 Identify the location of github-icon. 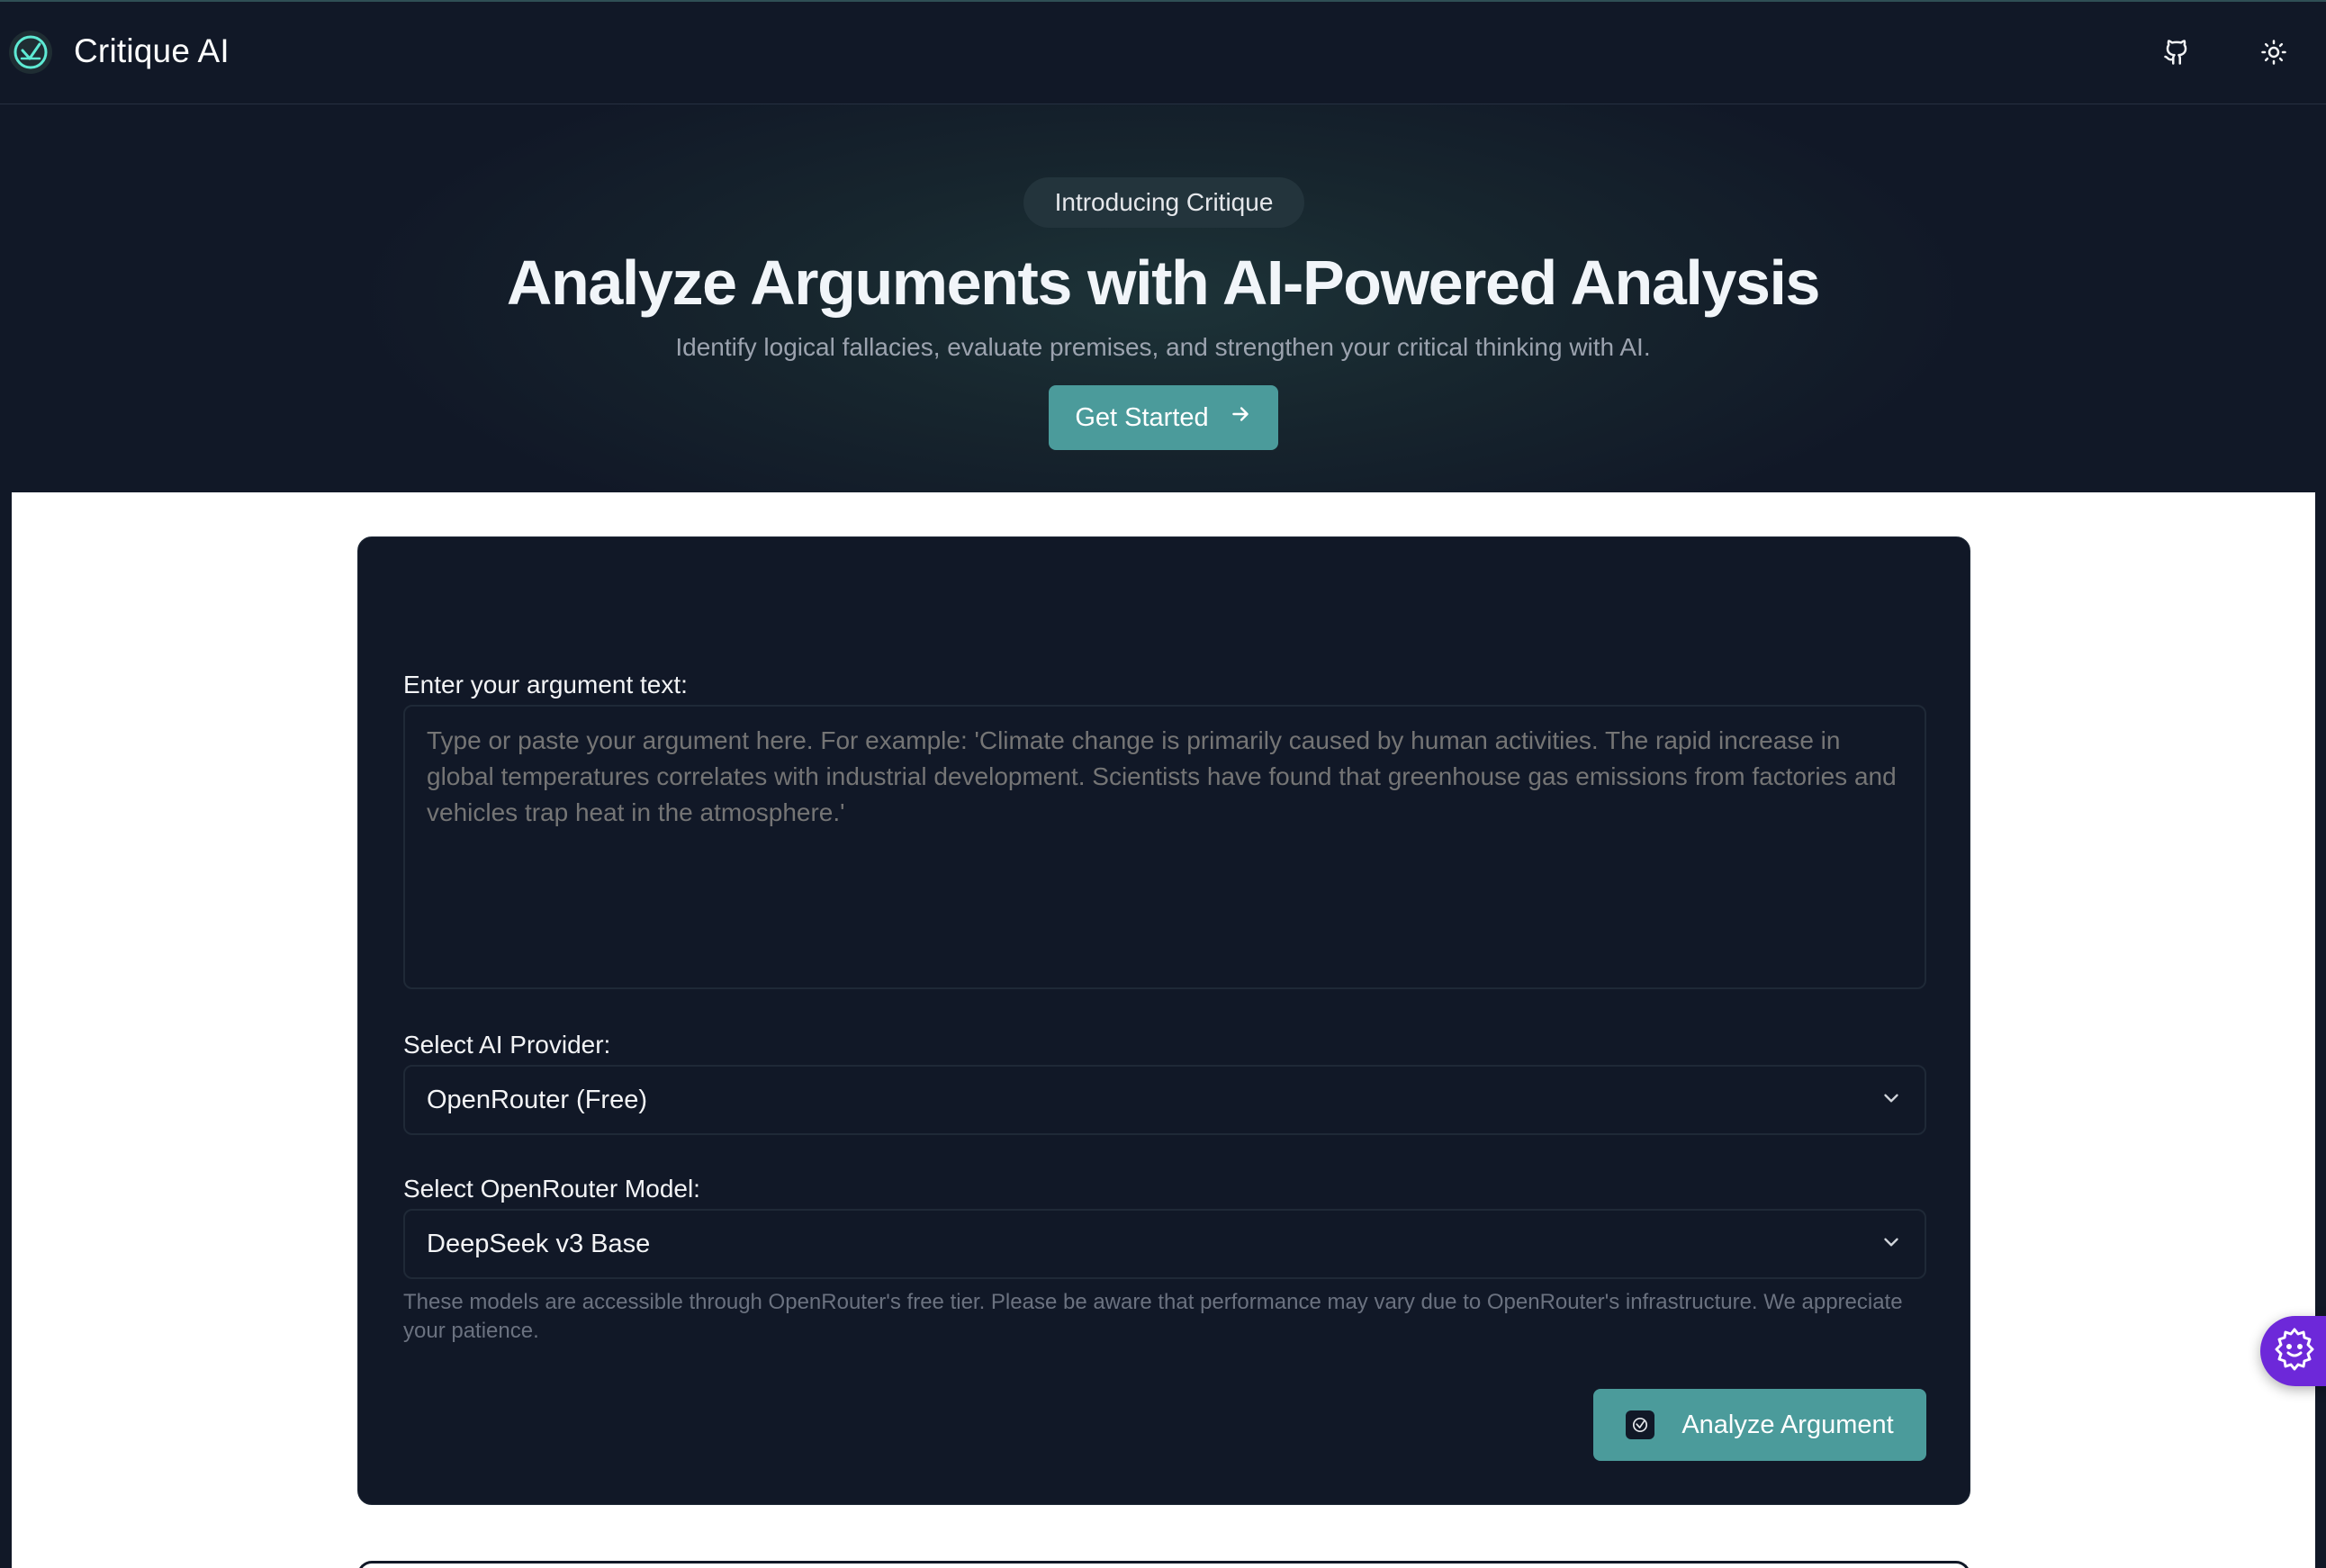
(2176, 55).